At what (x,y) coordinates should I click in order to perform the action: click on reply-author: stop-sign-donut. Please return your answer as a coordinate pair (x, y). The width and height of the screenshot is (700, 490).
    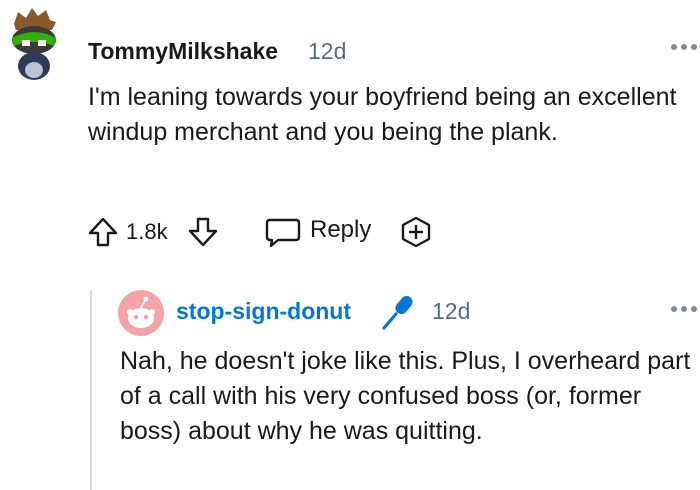
    Looking at the image, I should click on (263, 311).